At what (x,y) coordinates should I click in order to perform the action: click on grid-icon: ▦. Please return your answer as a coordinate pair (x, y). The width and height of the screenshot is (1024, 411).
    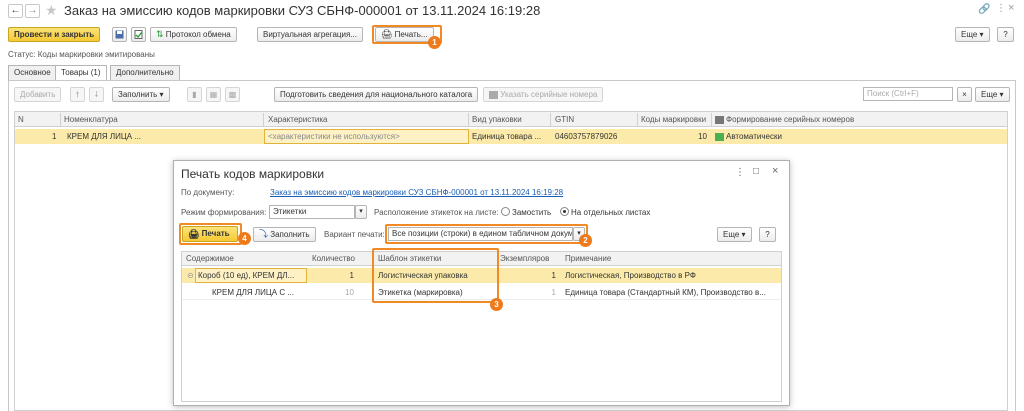
    Looking at the image, I should click on (213, 94).